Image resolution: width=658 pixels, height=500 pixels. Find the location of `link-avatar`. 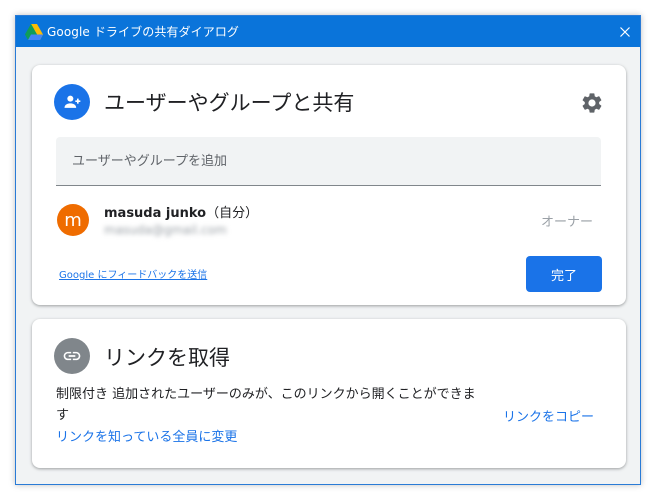

link-avatar is located at coordinates (72, 356).